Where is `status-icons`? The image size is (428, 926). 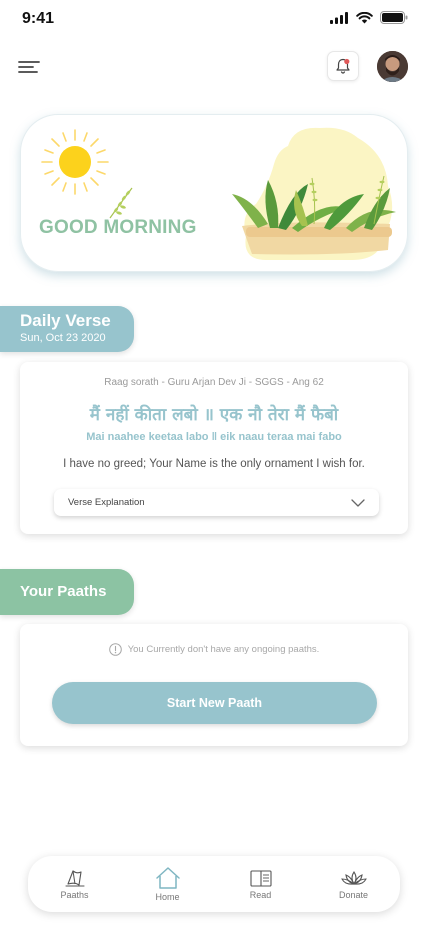 status-icons is located at coordinates (369, 17).